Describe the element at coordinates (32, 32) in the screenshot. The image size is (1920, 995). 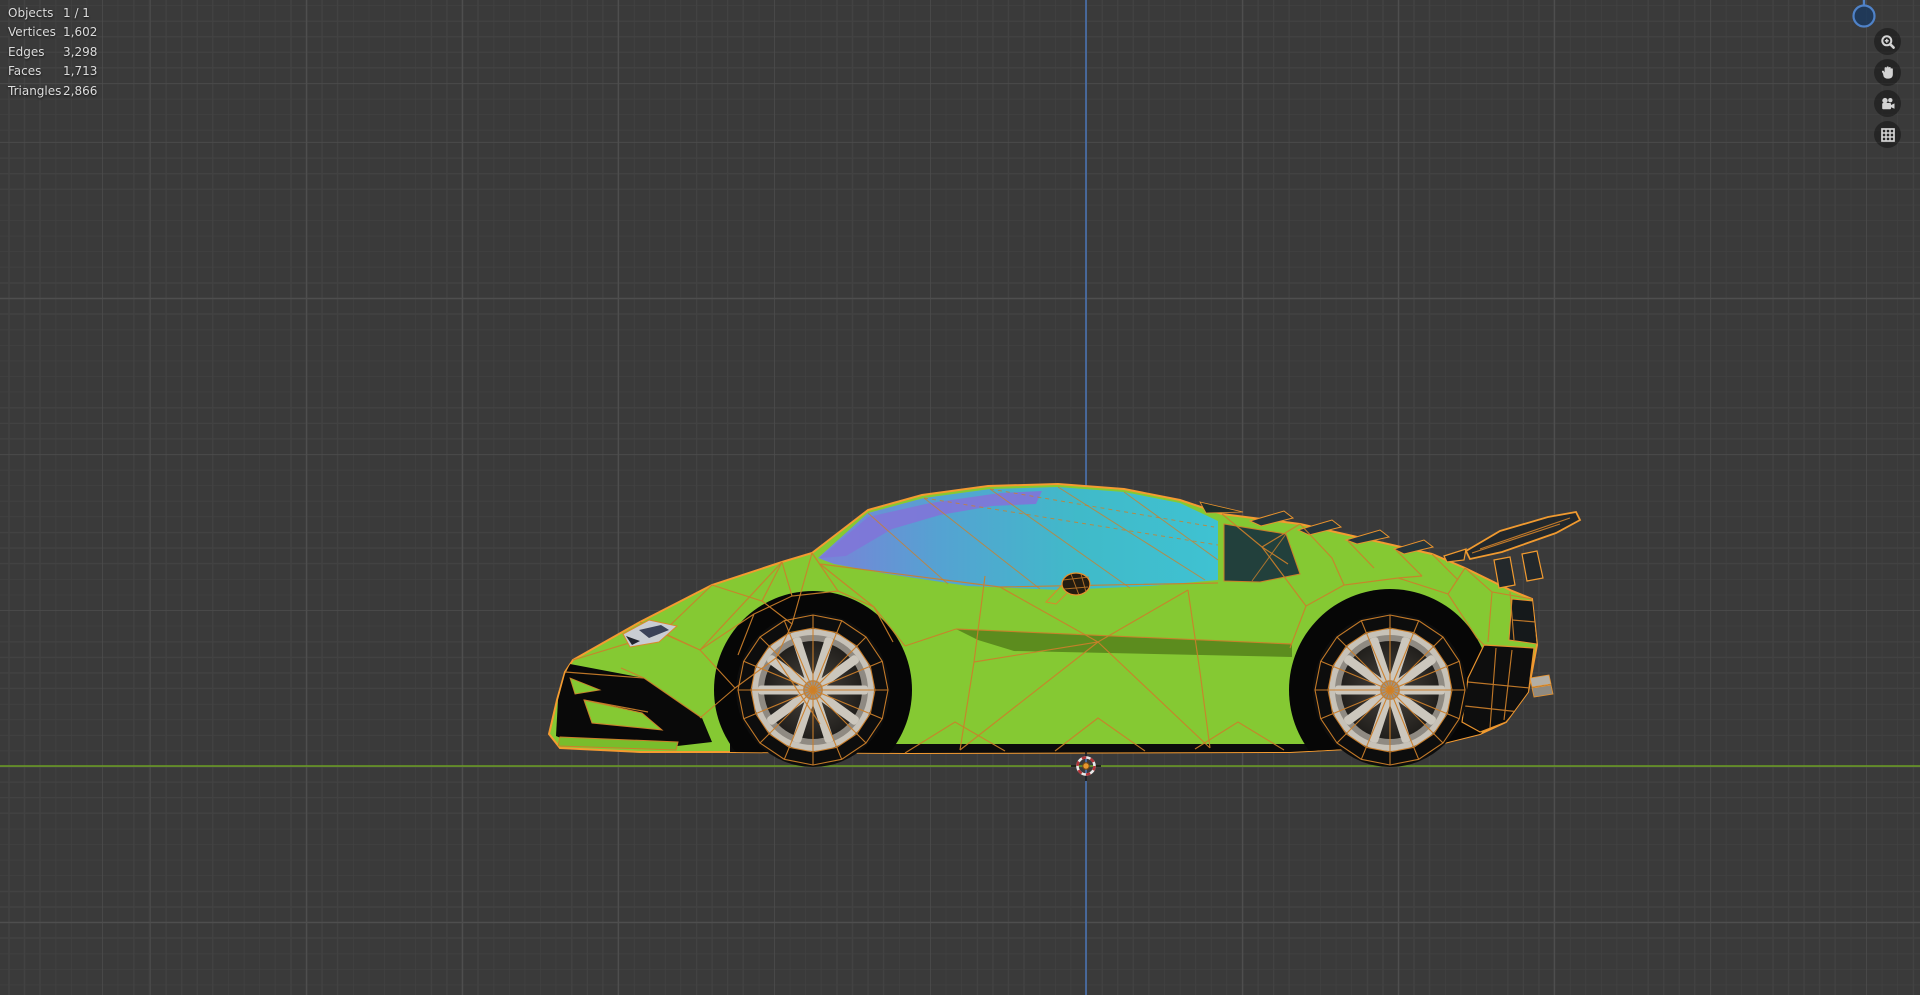
I see `stat-label: Vertices` at that location.